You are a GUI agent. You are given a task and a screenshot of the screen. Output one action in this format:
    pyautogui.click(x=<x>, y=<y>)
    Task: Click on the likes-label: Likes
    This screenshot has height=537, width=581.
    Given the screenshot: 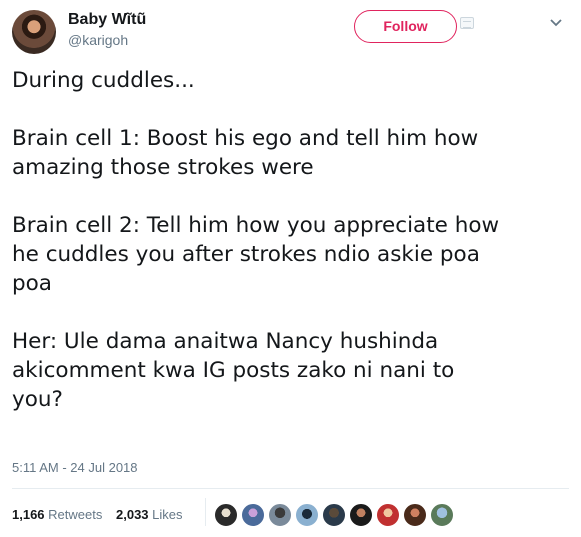 What is the action you would take?
    pyautogui.click(x=167, y=514)
    